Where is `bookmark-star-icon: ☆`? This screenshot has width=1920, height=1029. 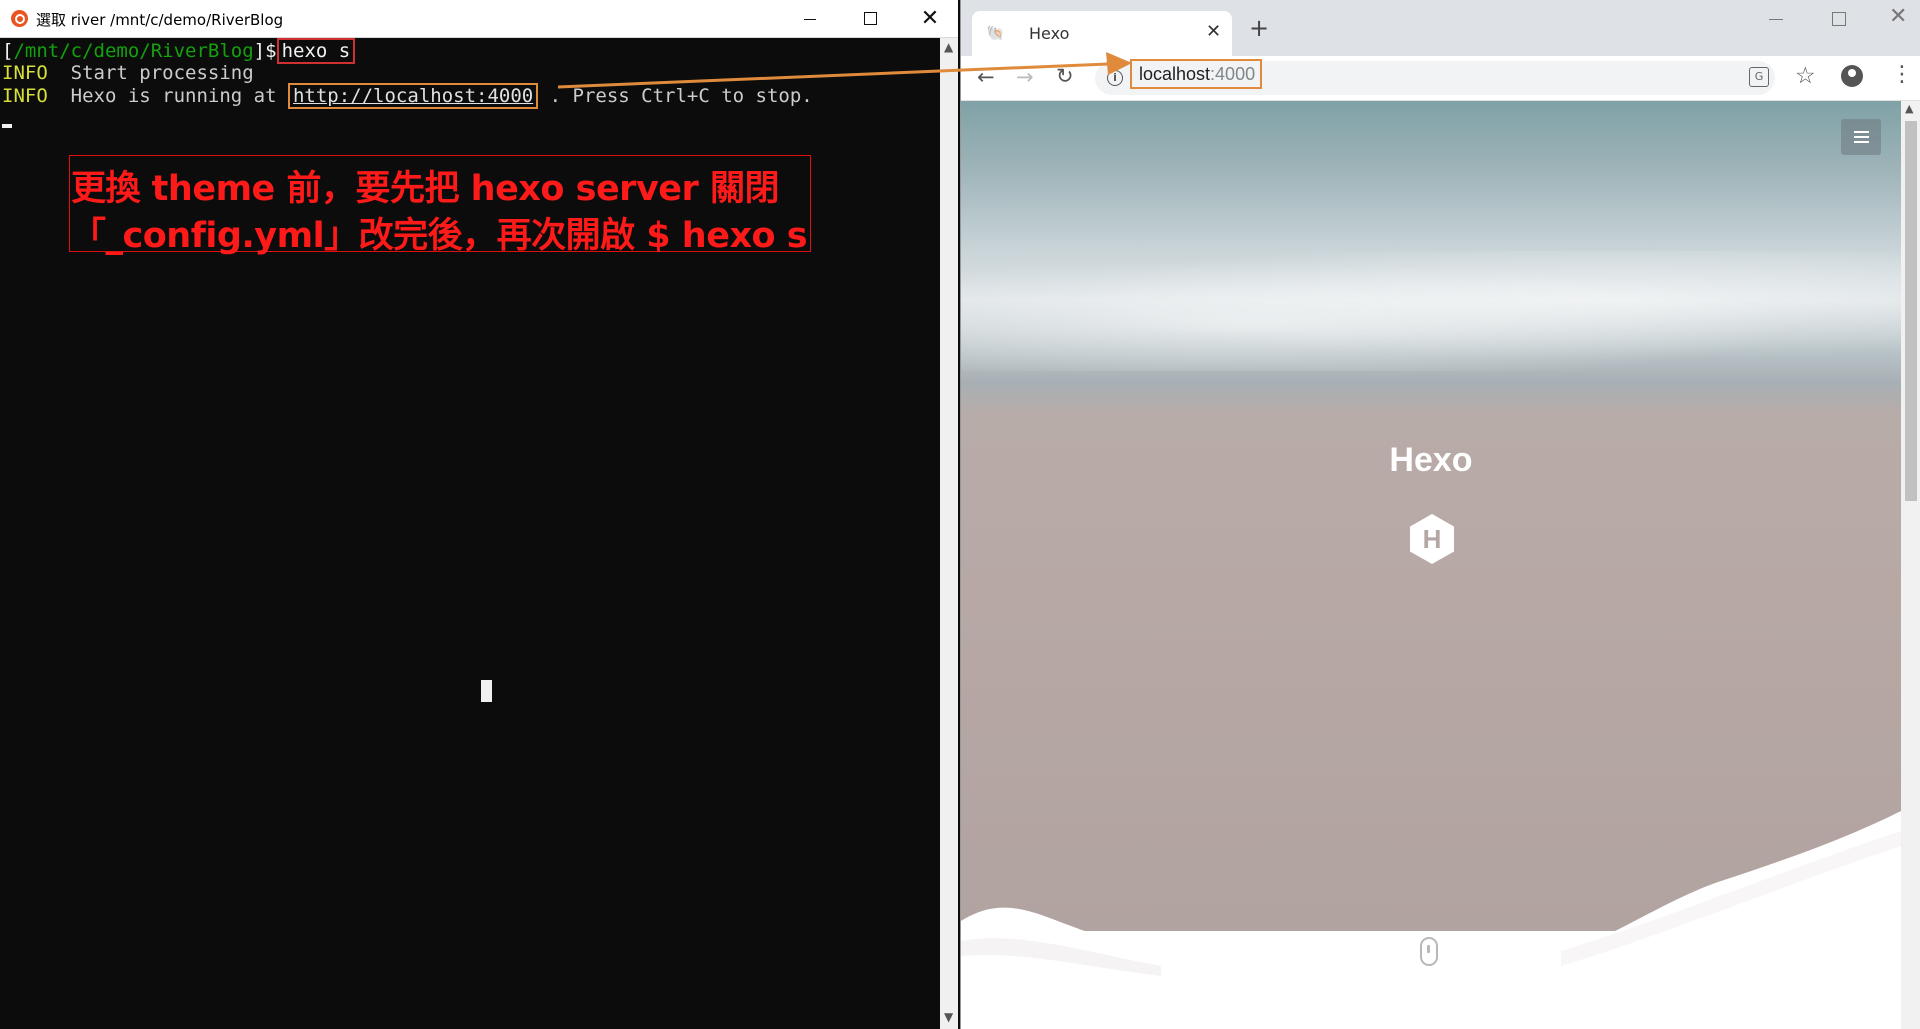
bookmark-star-icon: ☆ is located at coordinates (1805, 76).